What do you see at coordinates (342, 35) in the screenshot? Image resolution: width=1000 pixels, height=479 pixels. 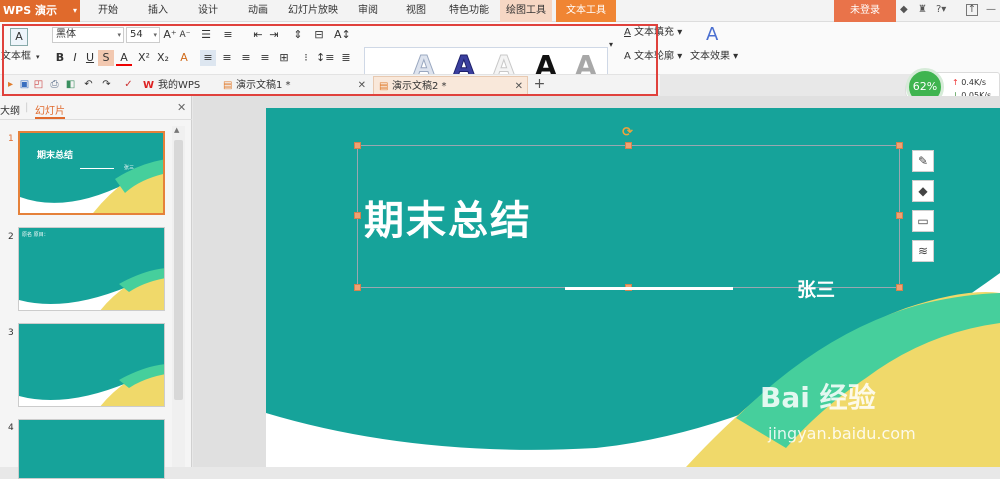 I see `line-spacing-icon: A↕` at bounding box center [342, 35].